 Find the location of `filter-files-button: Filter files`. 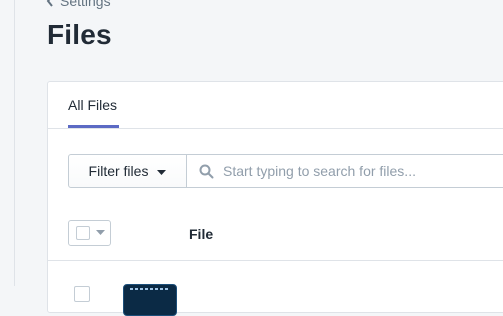

filter-files-button: Filter files is located at coordinates (127, 171).